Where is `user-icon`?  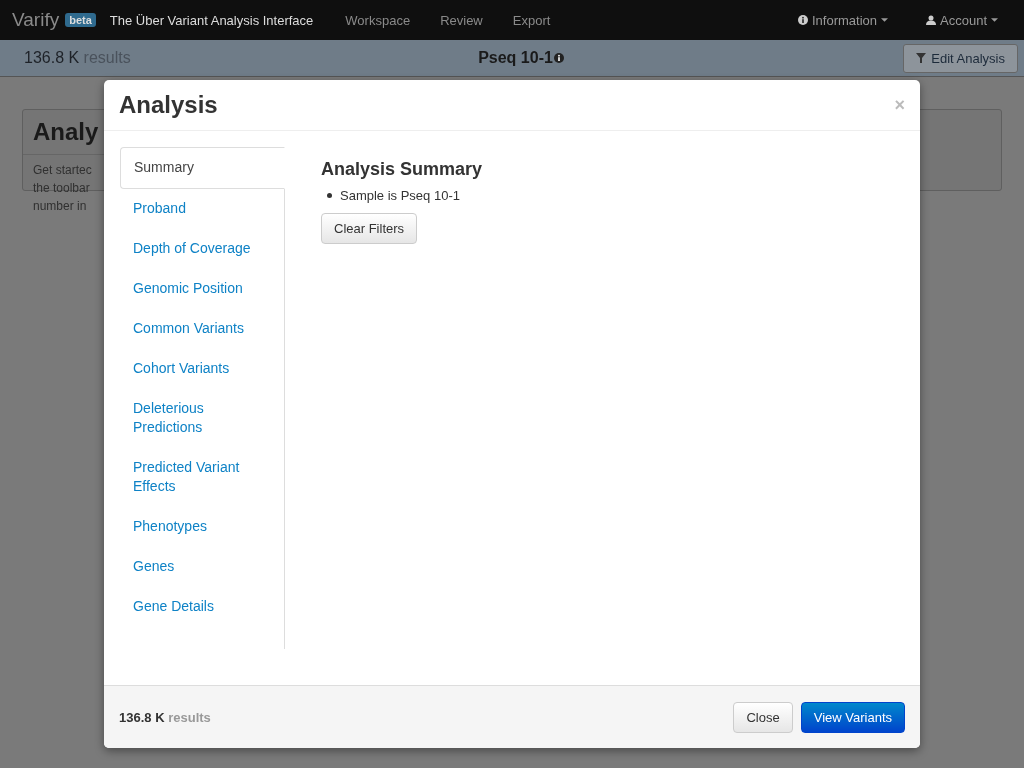 user-icon is located at coordinates (931, 20).